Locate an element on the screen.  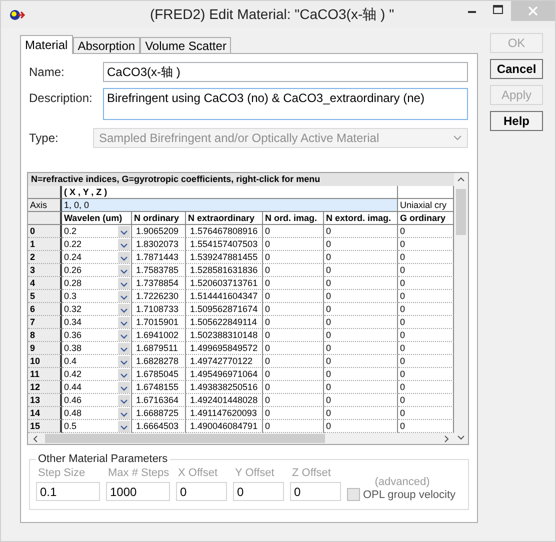
column-header: Wavelen (um) is located at coordinates (97, 218).